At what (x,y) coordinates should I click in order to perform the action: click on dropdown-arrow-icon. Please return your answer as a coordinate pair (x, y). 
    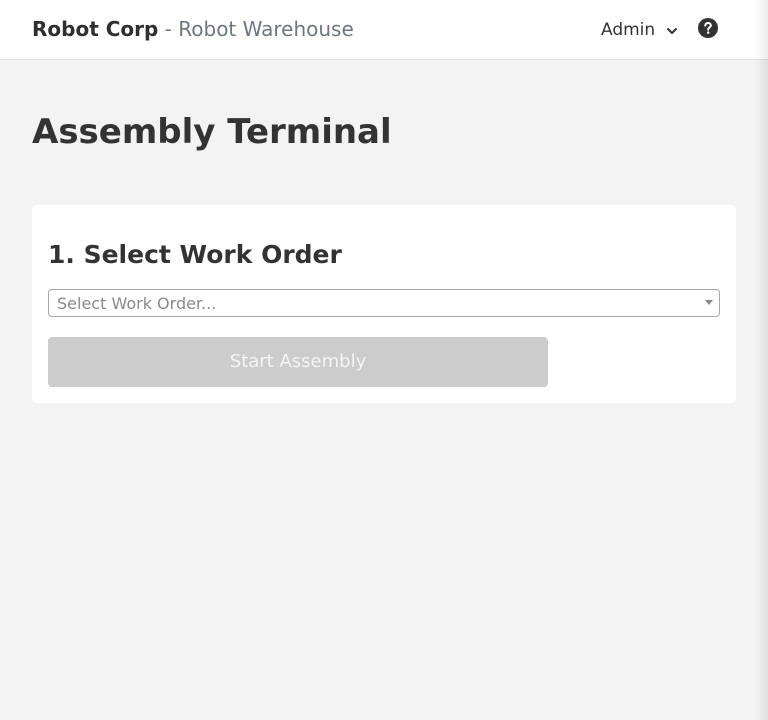
    Looking at the image, I should click on (709, 302).